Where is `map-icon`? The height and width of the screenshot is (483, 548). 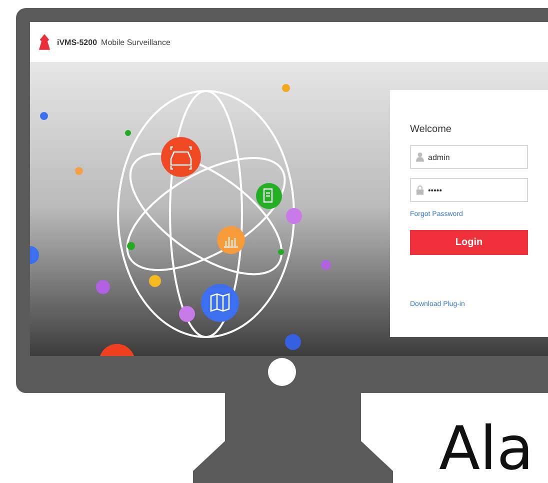
map-icon is located at coordinates (220, 303).